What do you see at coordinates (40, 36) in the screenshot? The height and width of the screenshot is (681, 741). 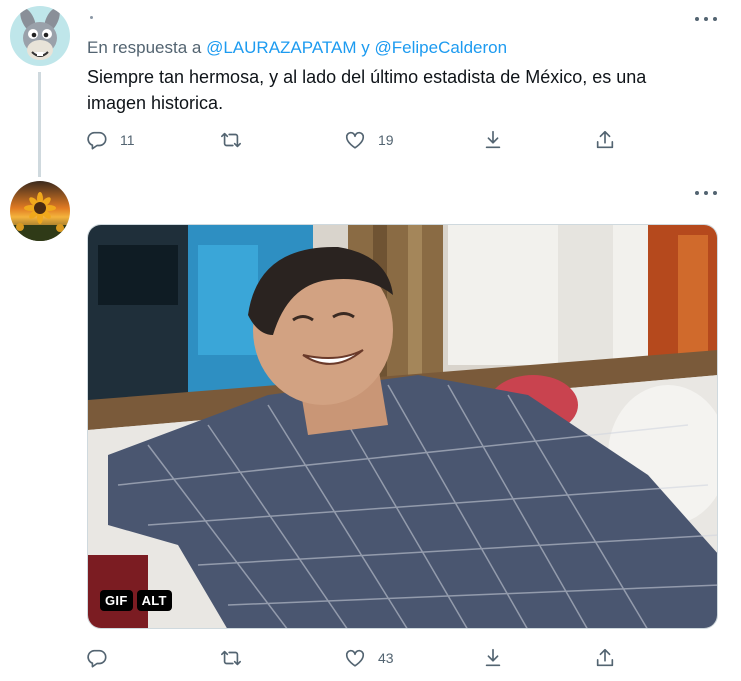 I see `user-avatar-donkey` at bounding box center [40, 36].